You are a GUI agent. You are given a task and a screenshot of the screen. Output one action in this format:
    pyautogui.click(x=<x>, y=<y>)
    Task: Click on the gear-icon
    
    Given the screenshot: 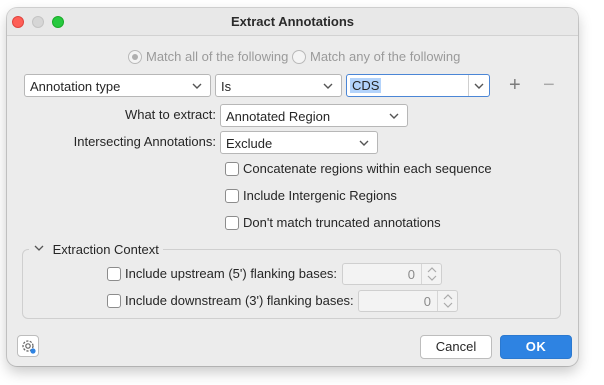 What is the action you would take?
    pyautogui.click(x=28, y=347)
    